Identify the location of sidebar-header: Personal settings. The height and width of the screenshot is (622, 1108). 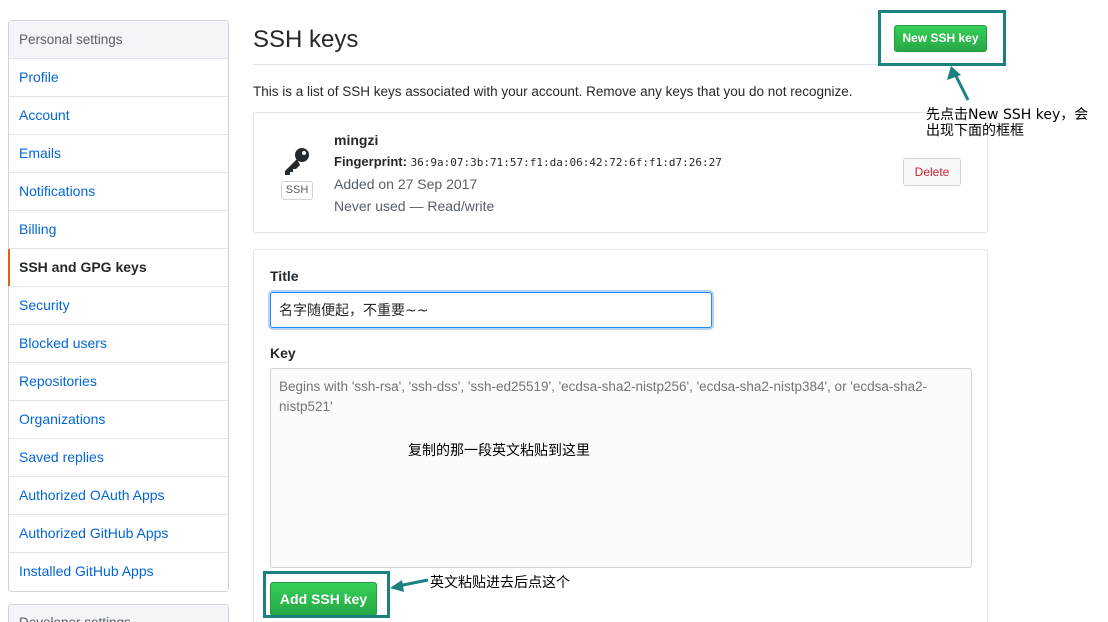
(118, 40).